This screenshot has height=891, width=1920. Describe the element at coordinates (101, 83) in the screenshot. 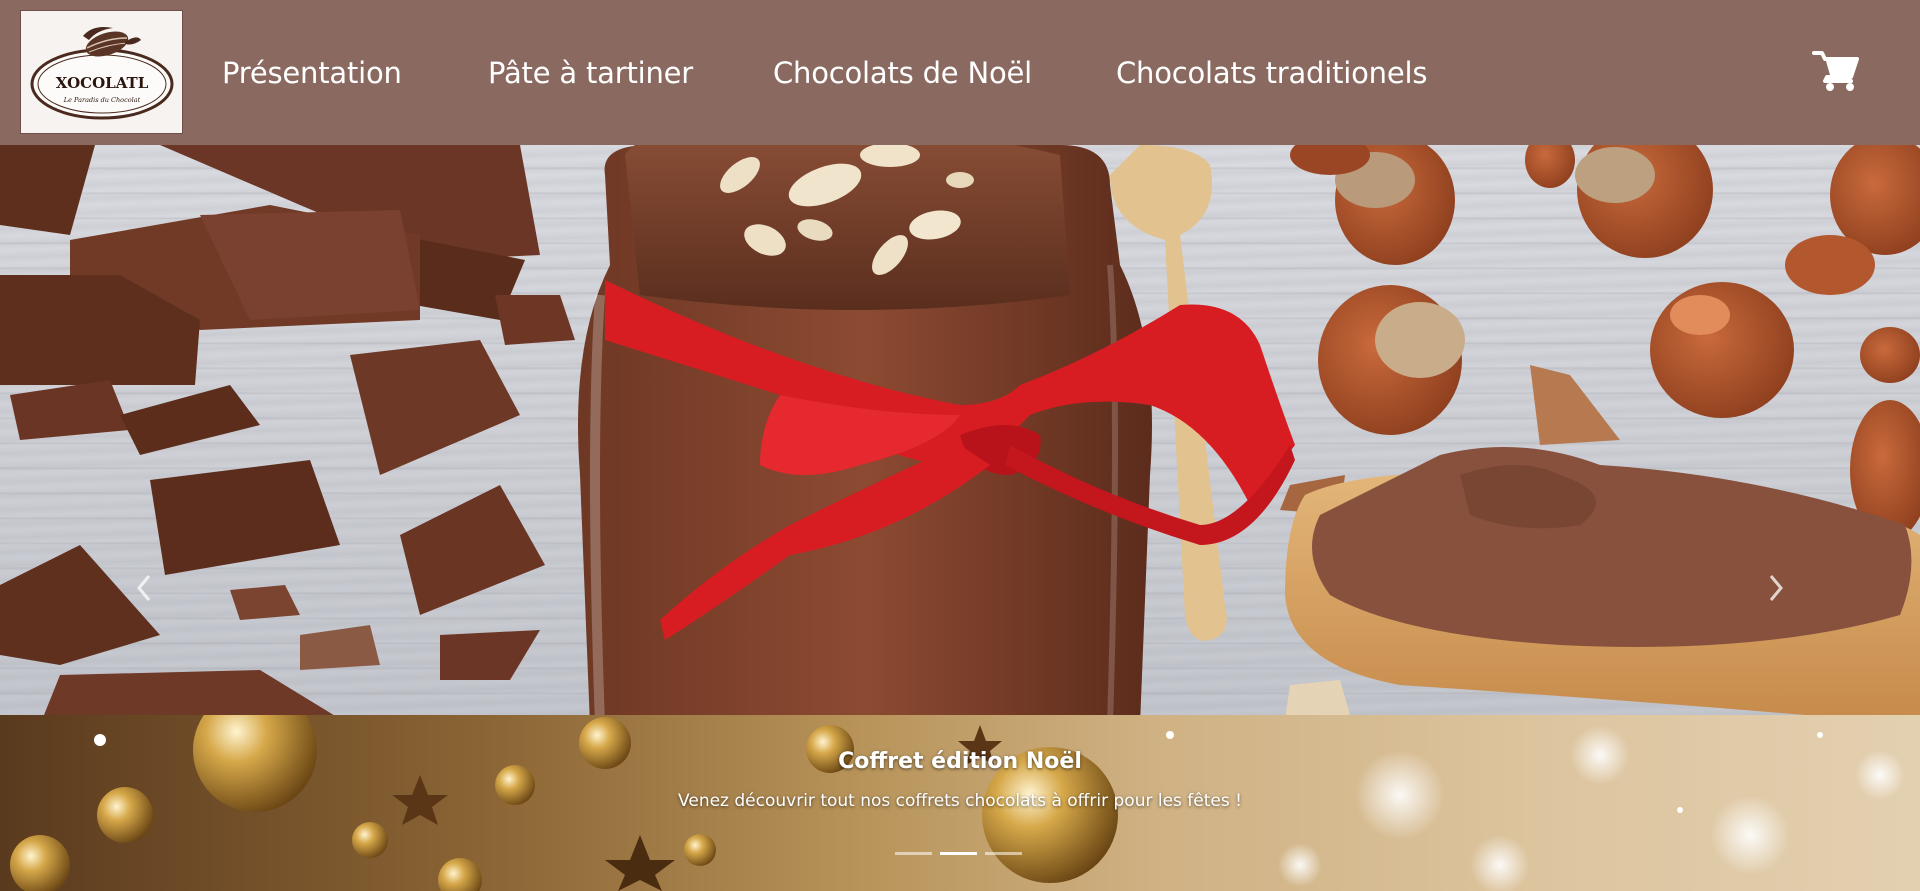

I see `svg-text: XOCOLATL` at that location.